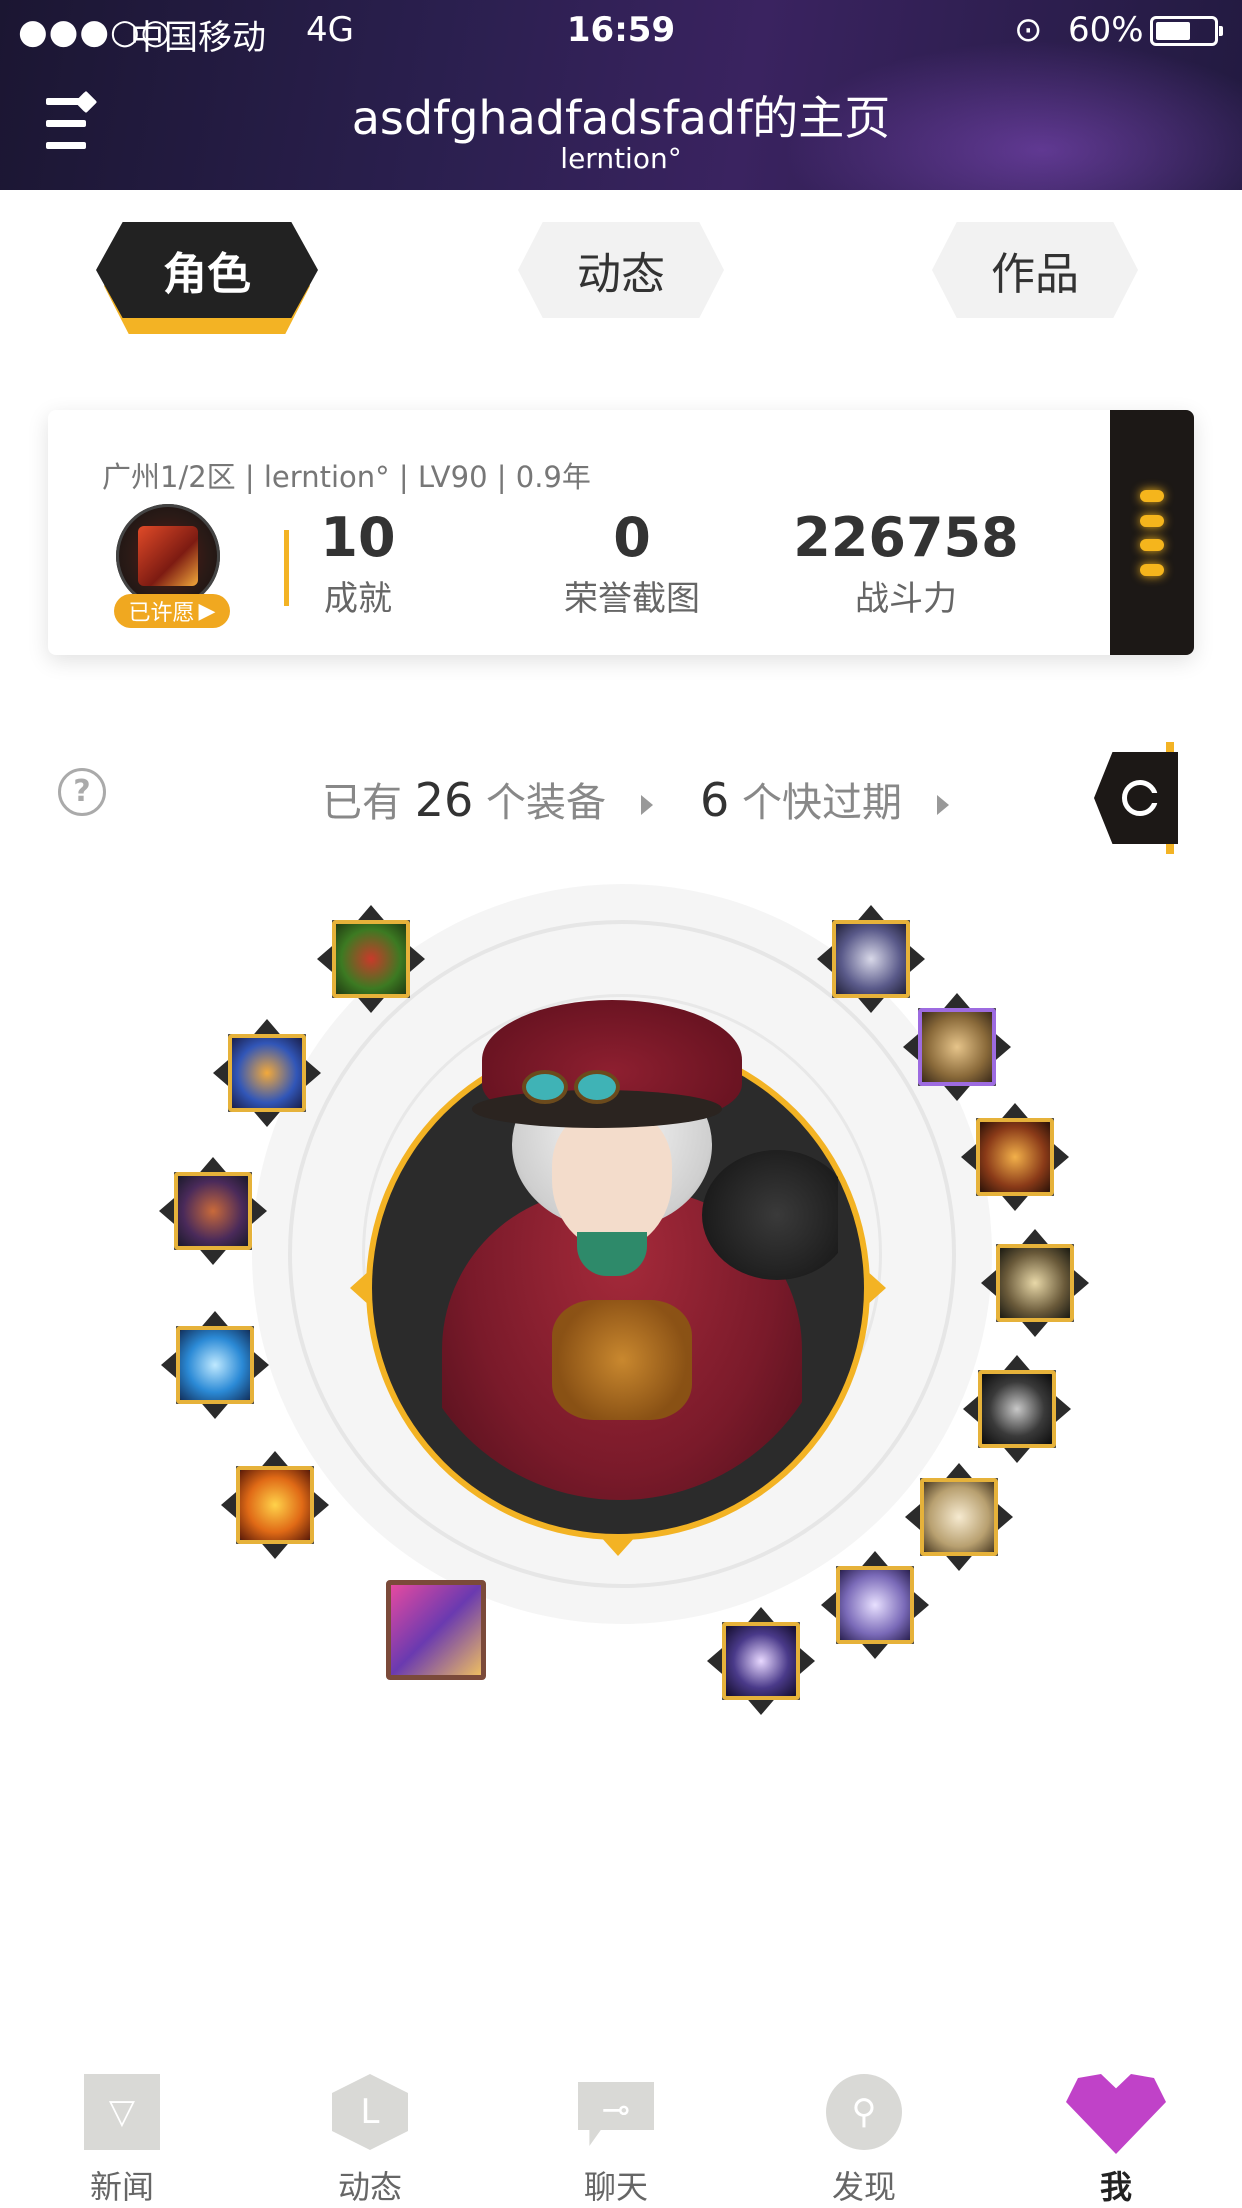 Image resolution: width=1242 pixels, height=2208 pixels. I want to click on switch-character-button, so click(1136, 798).